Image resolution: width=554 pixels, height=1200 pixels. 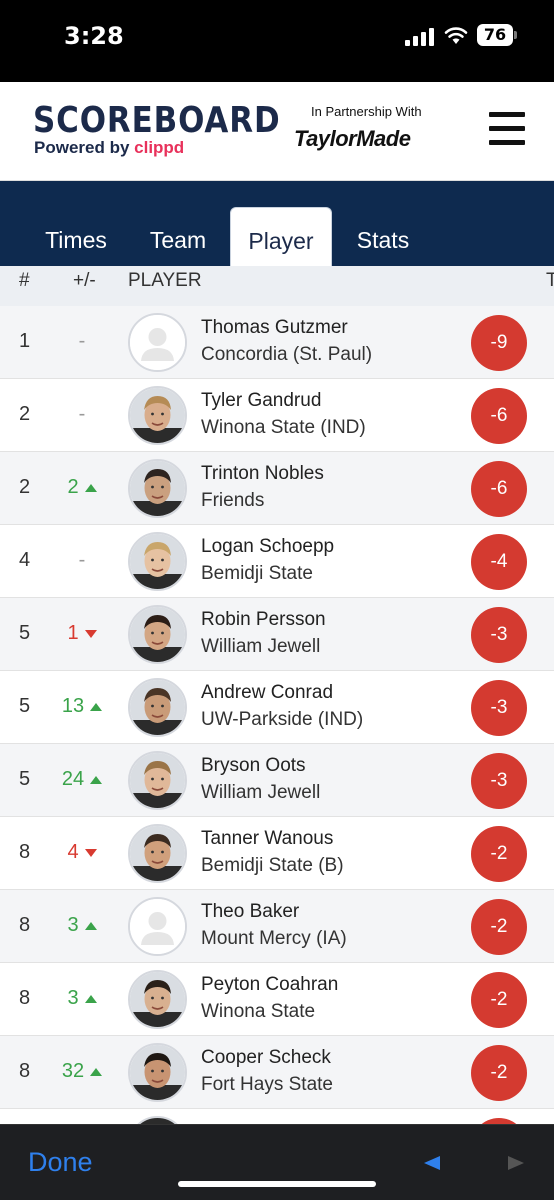 What do you see at coordinates (258, 1011) in the screenshot?
I see `player-team: Winona State` at bounding box center [258, 1011].